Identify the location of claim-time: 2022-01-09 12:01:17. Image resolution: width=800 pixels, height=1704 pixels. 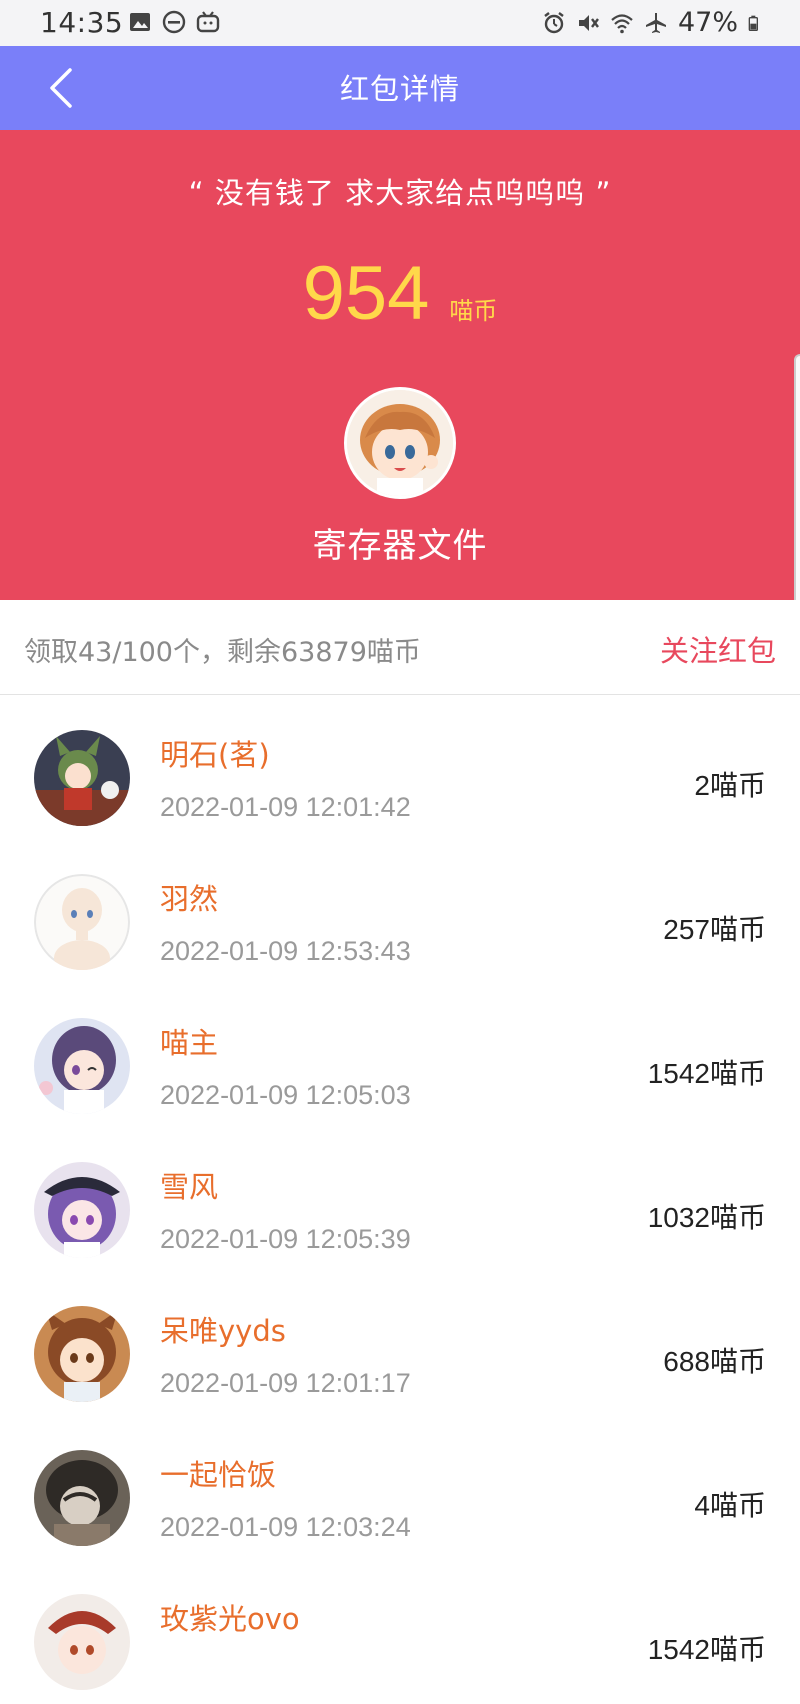
(285, 1383).